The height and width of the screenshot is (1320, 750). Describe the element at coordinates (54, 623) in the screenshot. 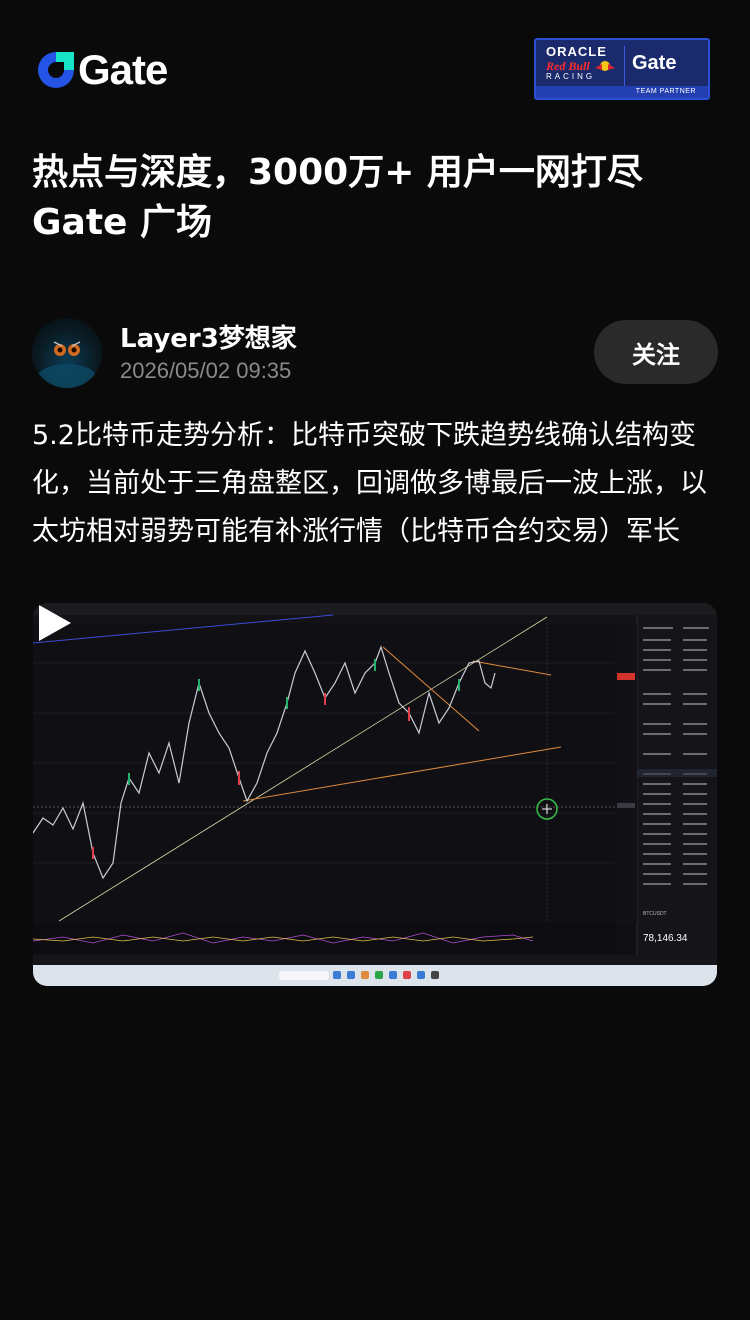

I see `play-icon` at that location.